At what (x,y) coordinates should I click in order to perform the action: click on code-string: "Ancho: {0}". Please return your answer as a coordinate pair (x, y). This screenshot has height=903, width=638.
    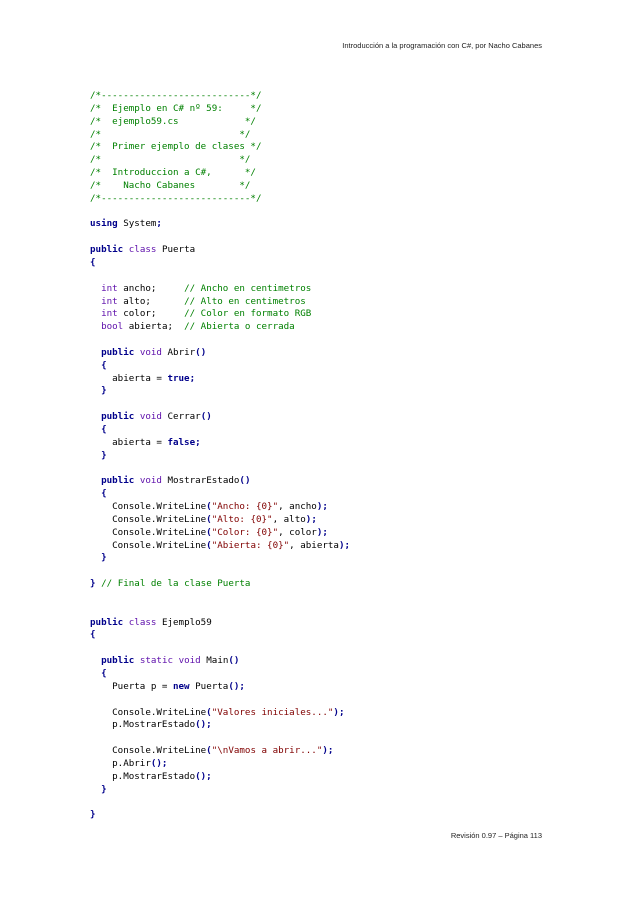
    Looking at the image, I should click on (245, 506).